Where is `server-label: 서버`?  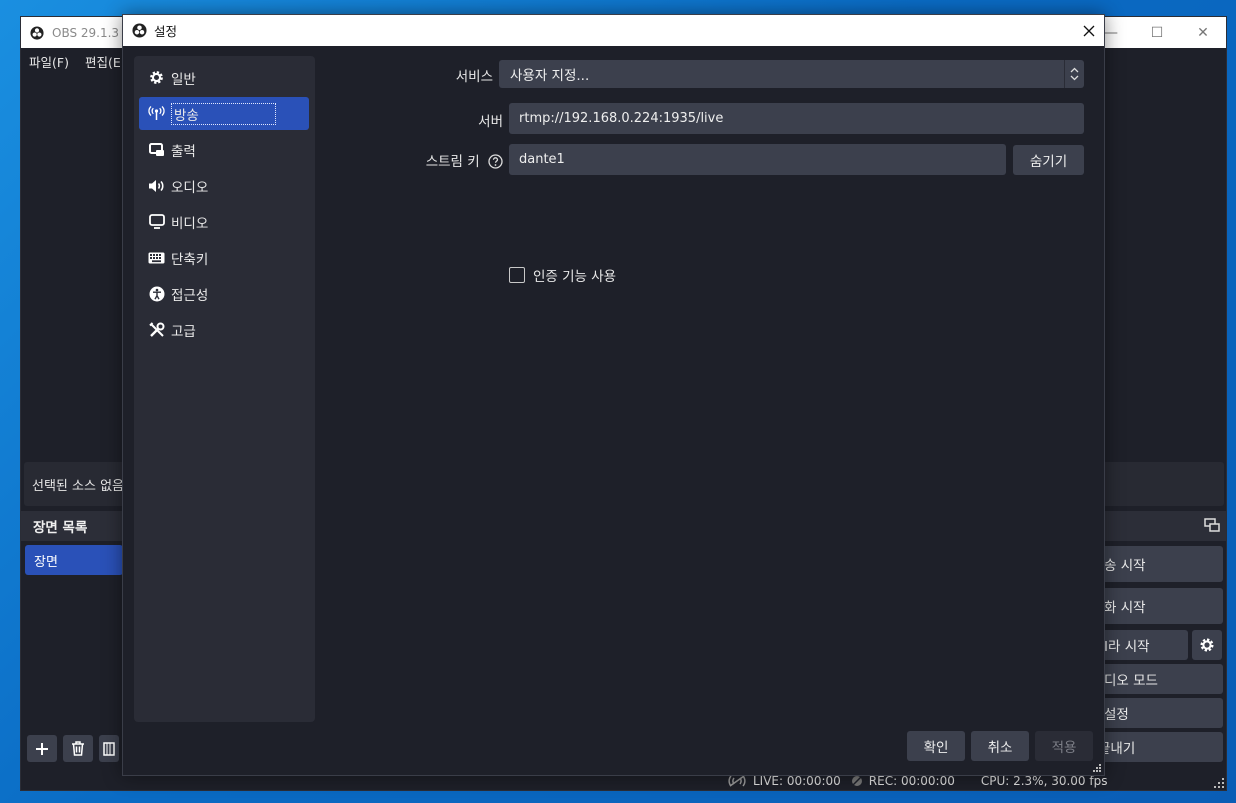 server-label: 서버 is located at coordinates (490, 122).